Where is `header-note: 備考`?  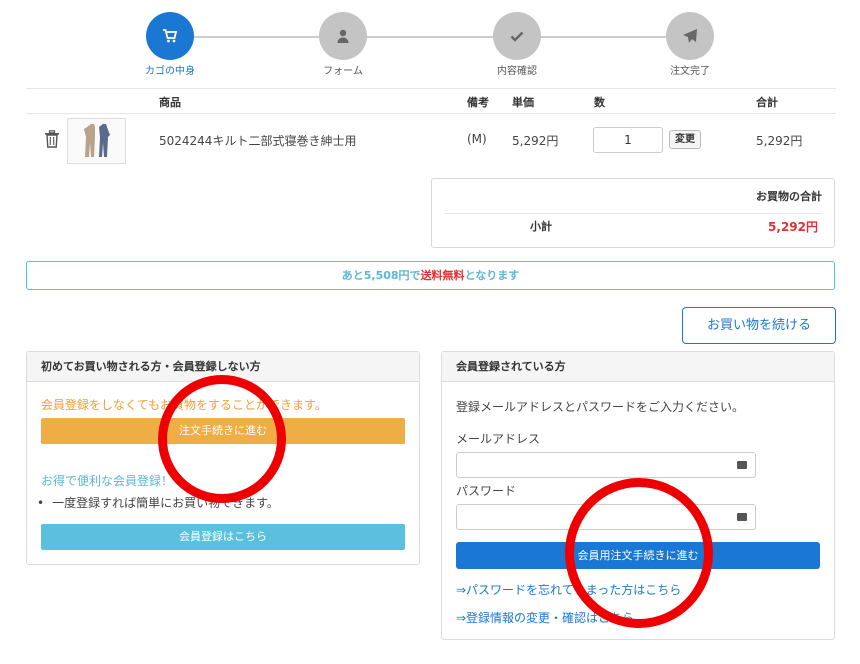
header-note: 備考 is located at coordinates (478, 102).